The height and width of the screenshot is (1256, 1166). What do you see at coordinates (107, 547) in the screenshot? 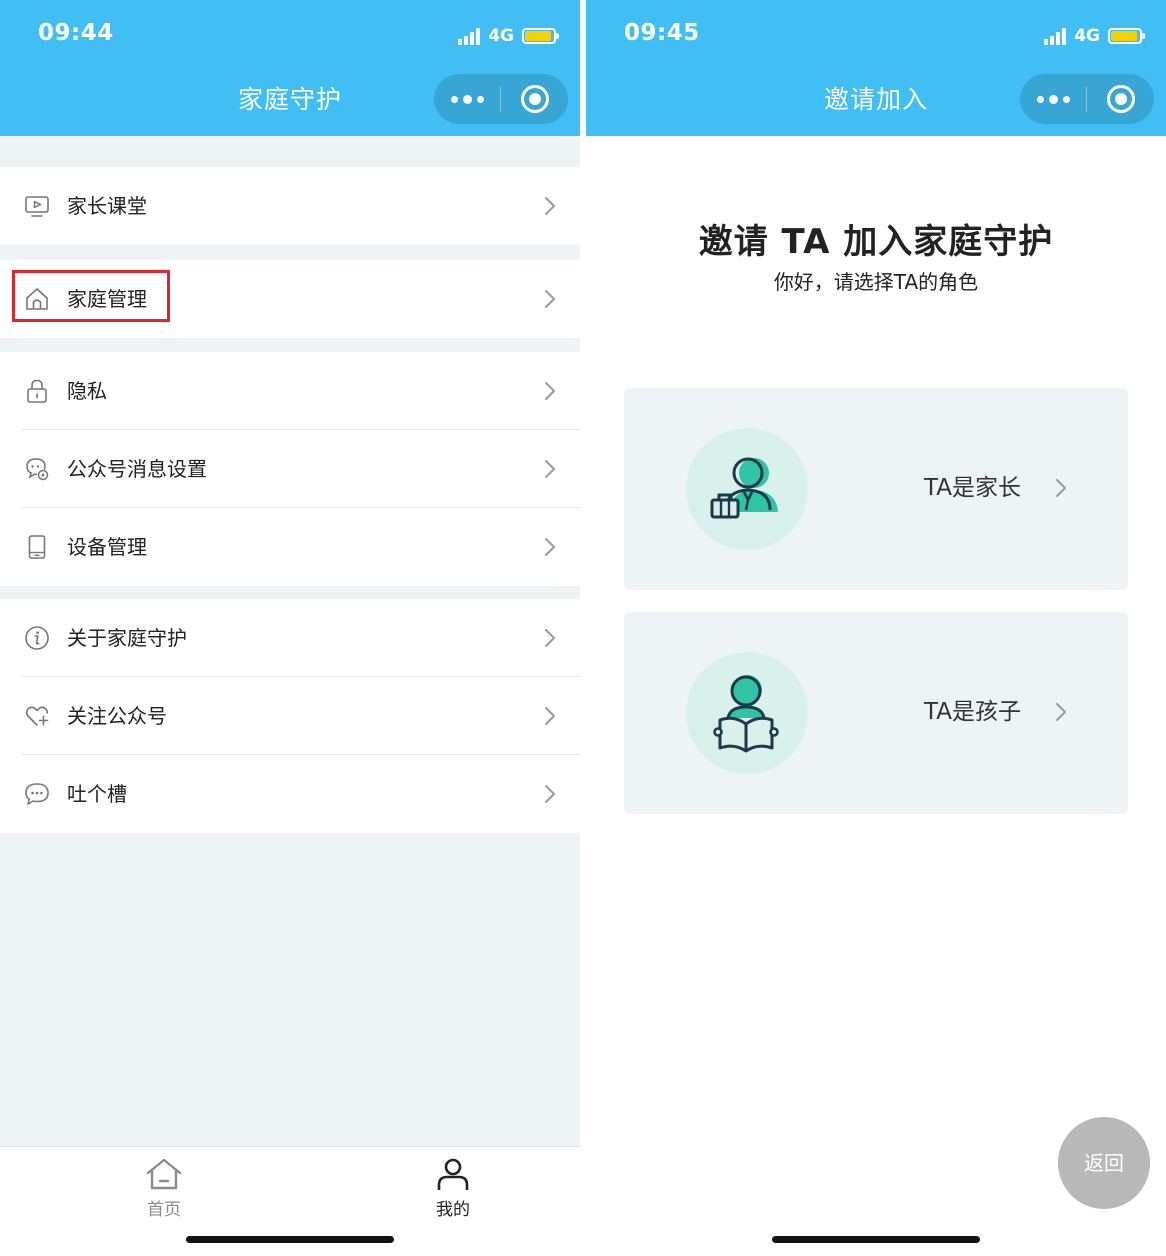
I see `menu-item-label: 设备管理` at bounding box center [107, 547].